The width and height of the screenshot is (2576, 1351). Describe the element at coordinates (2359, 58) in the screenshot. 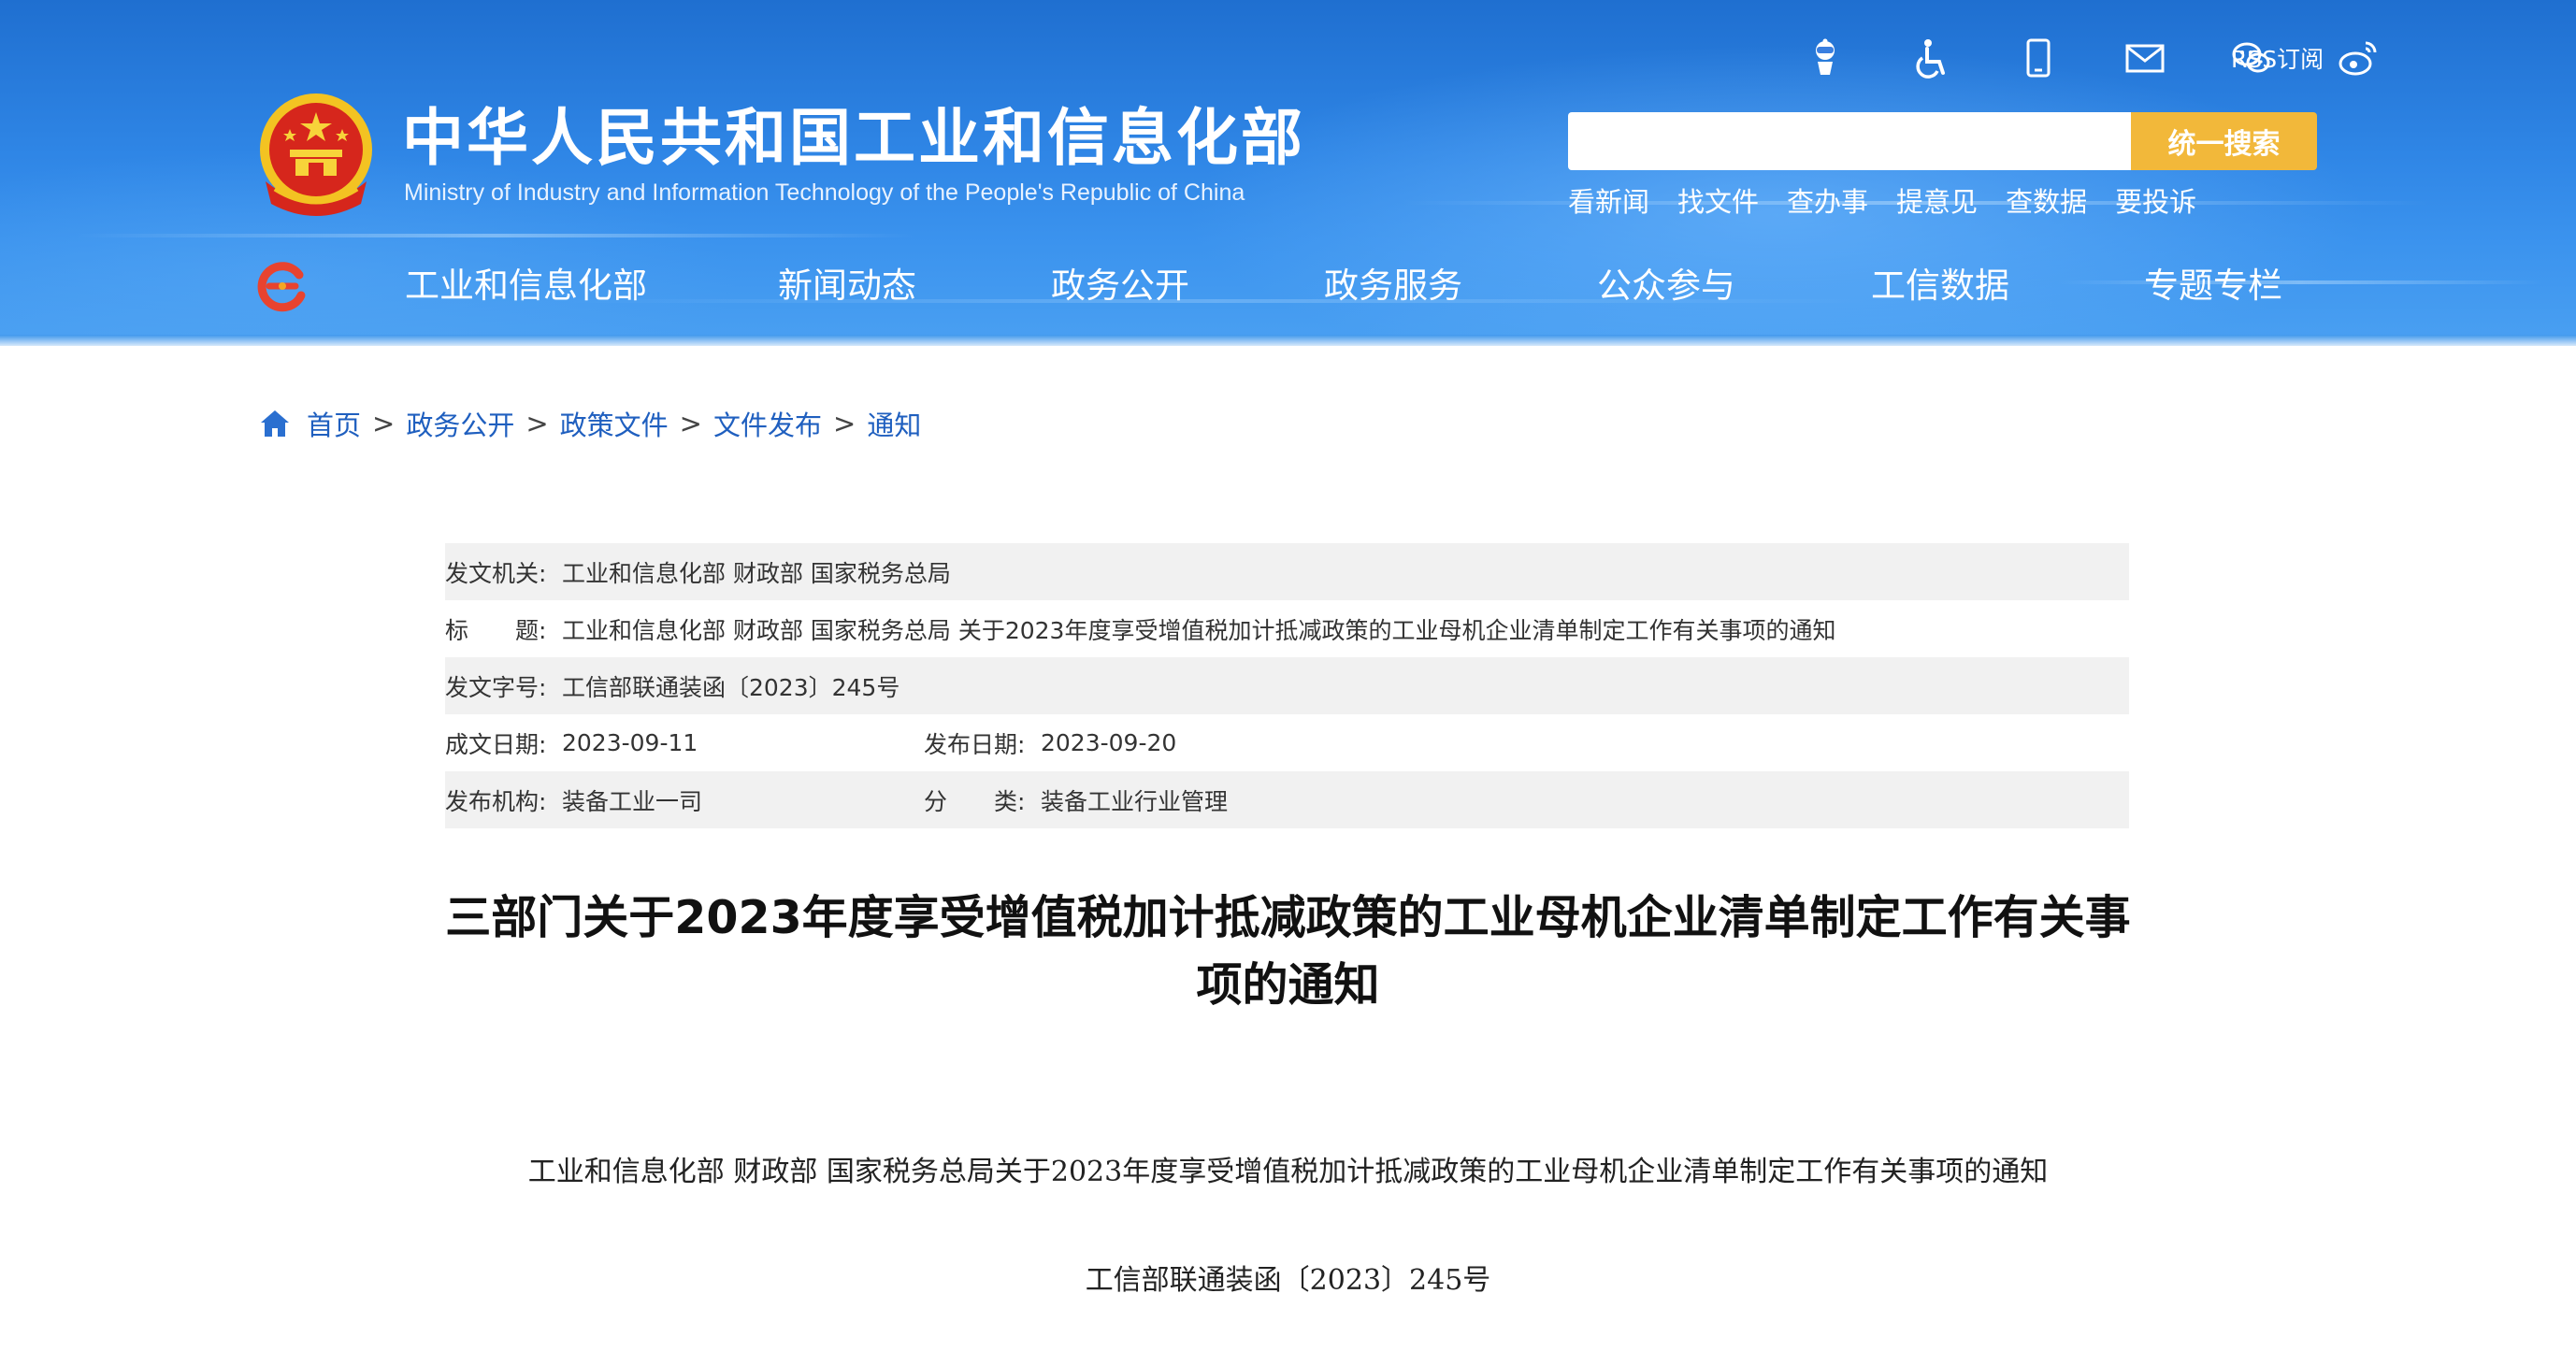

I see `weibo-icon` at that location.